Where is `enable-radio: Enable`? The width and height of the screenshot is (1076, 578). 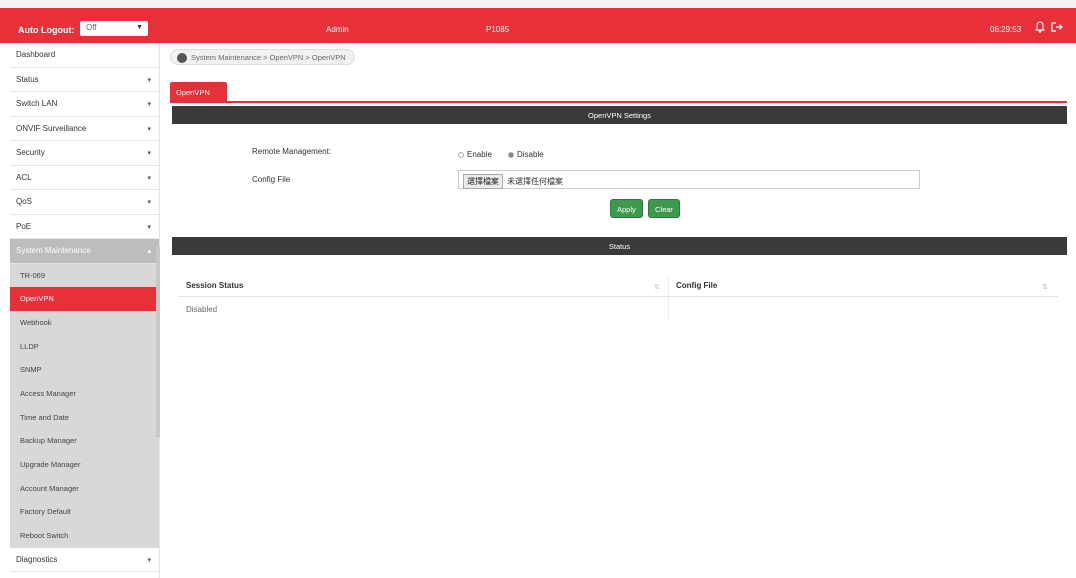
enable-radio: Enable is located at coordinates (475, 154).